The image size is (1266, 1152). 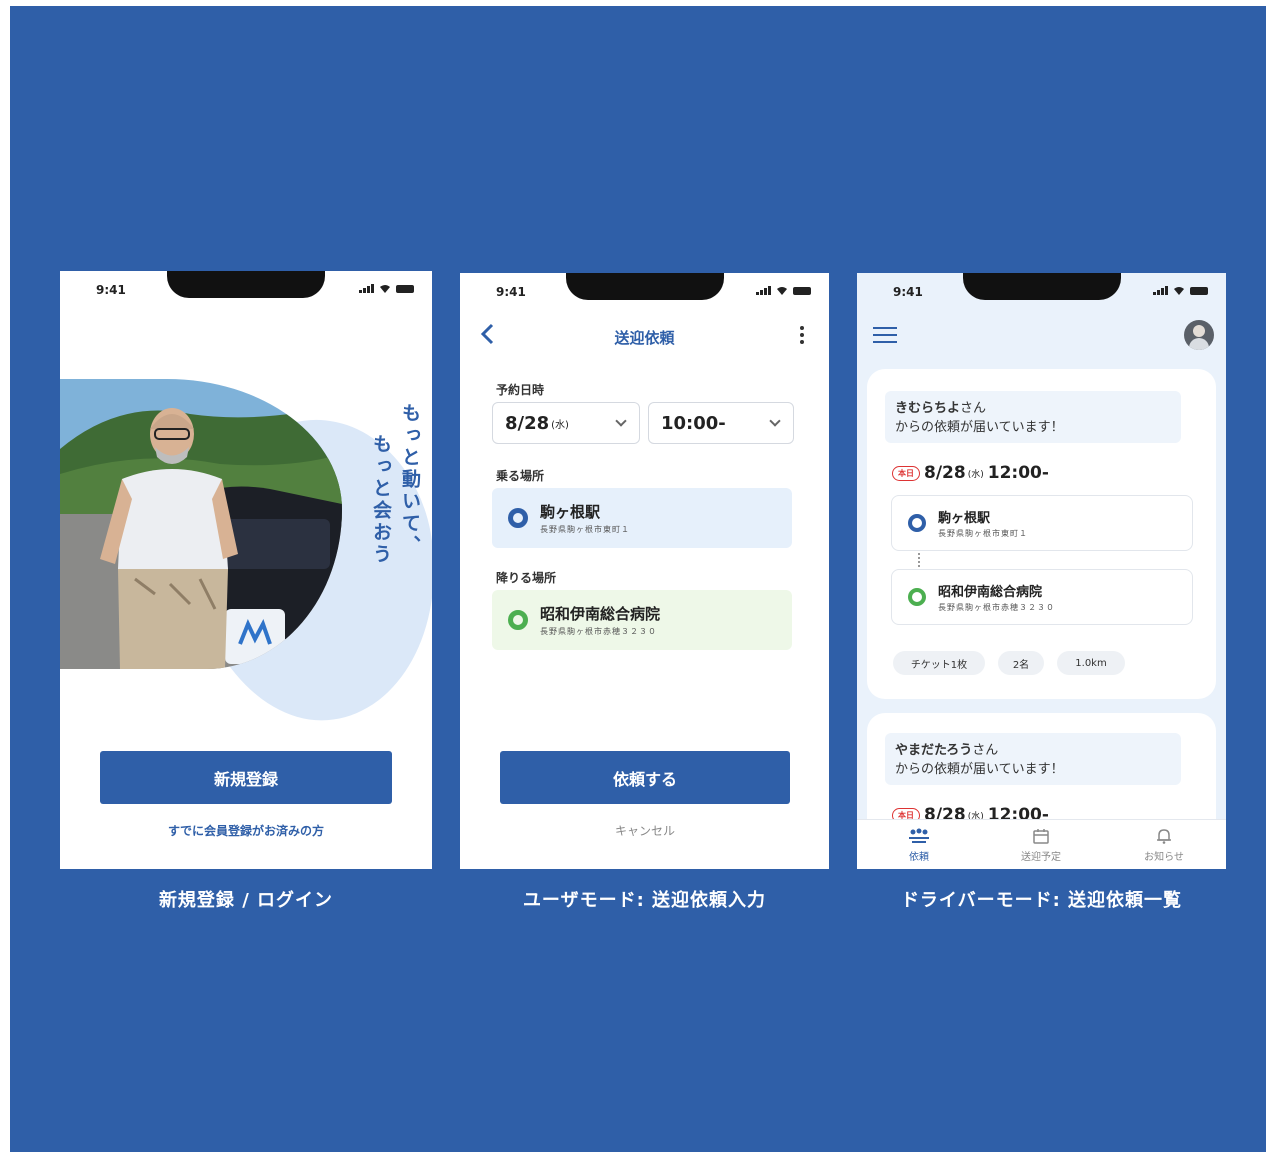 I want to click on page-title: 送迎依頼, so click(x=644, y=338).